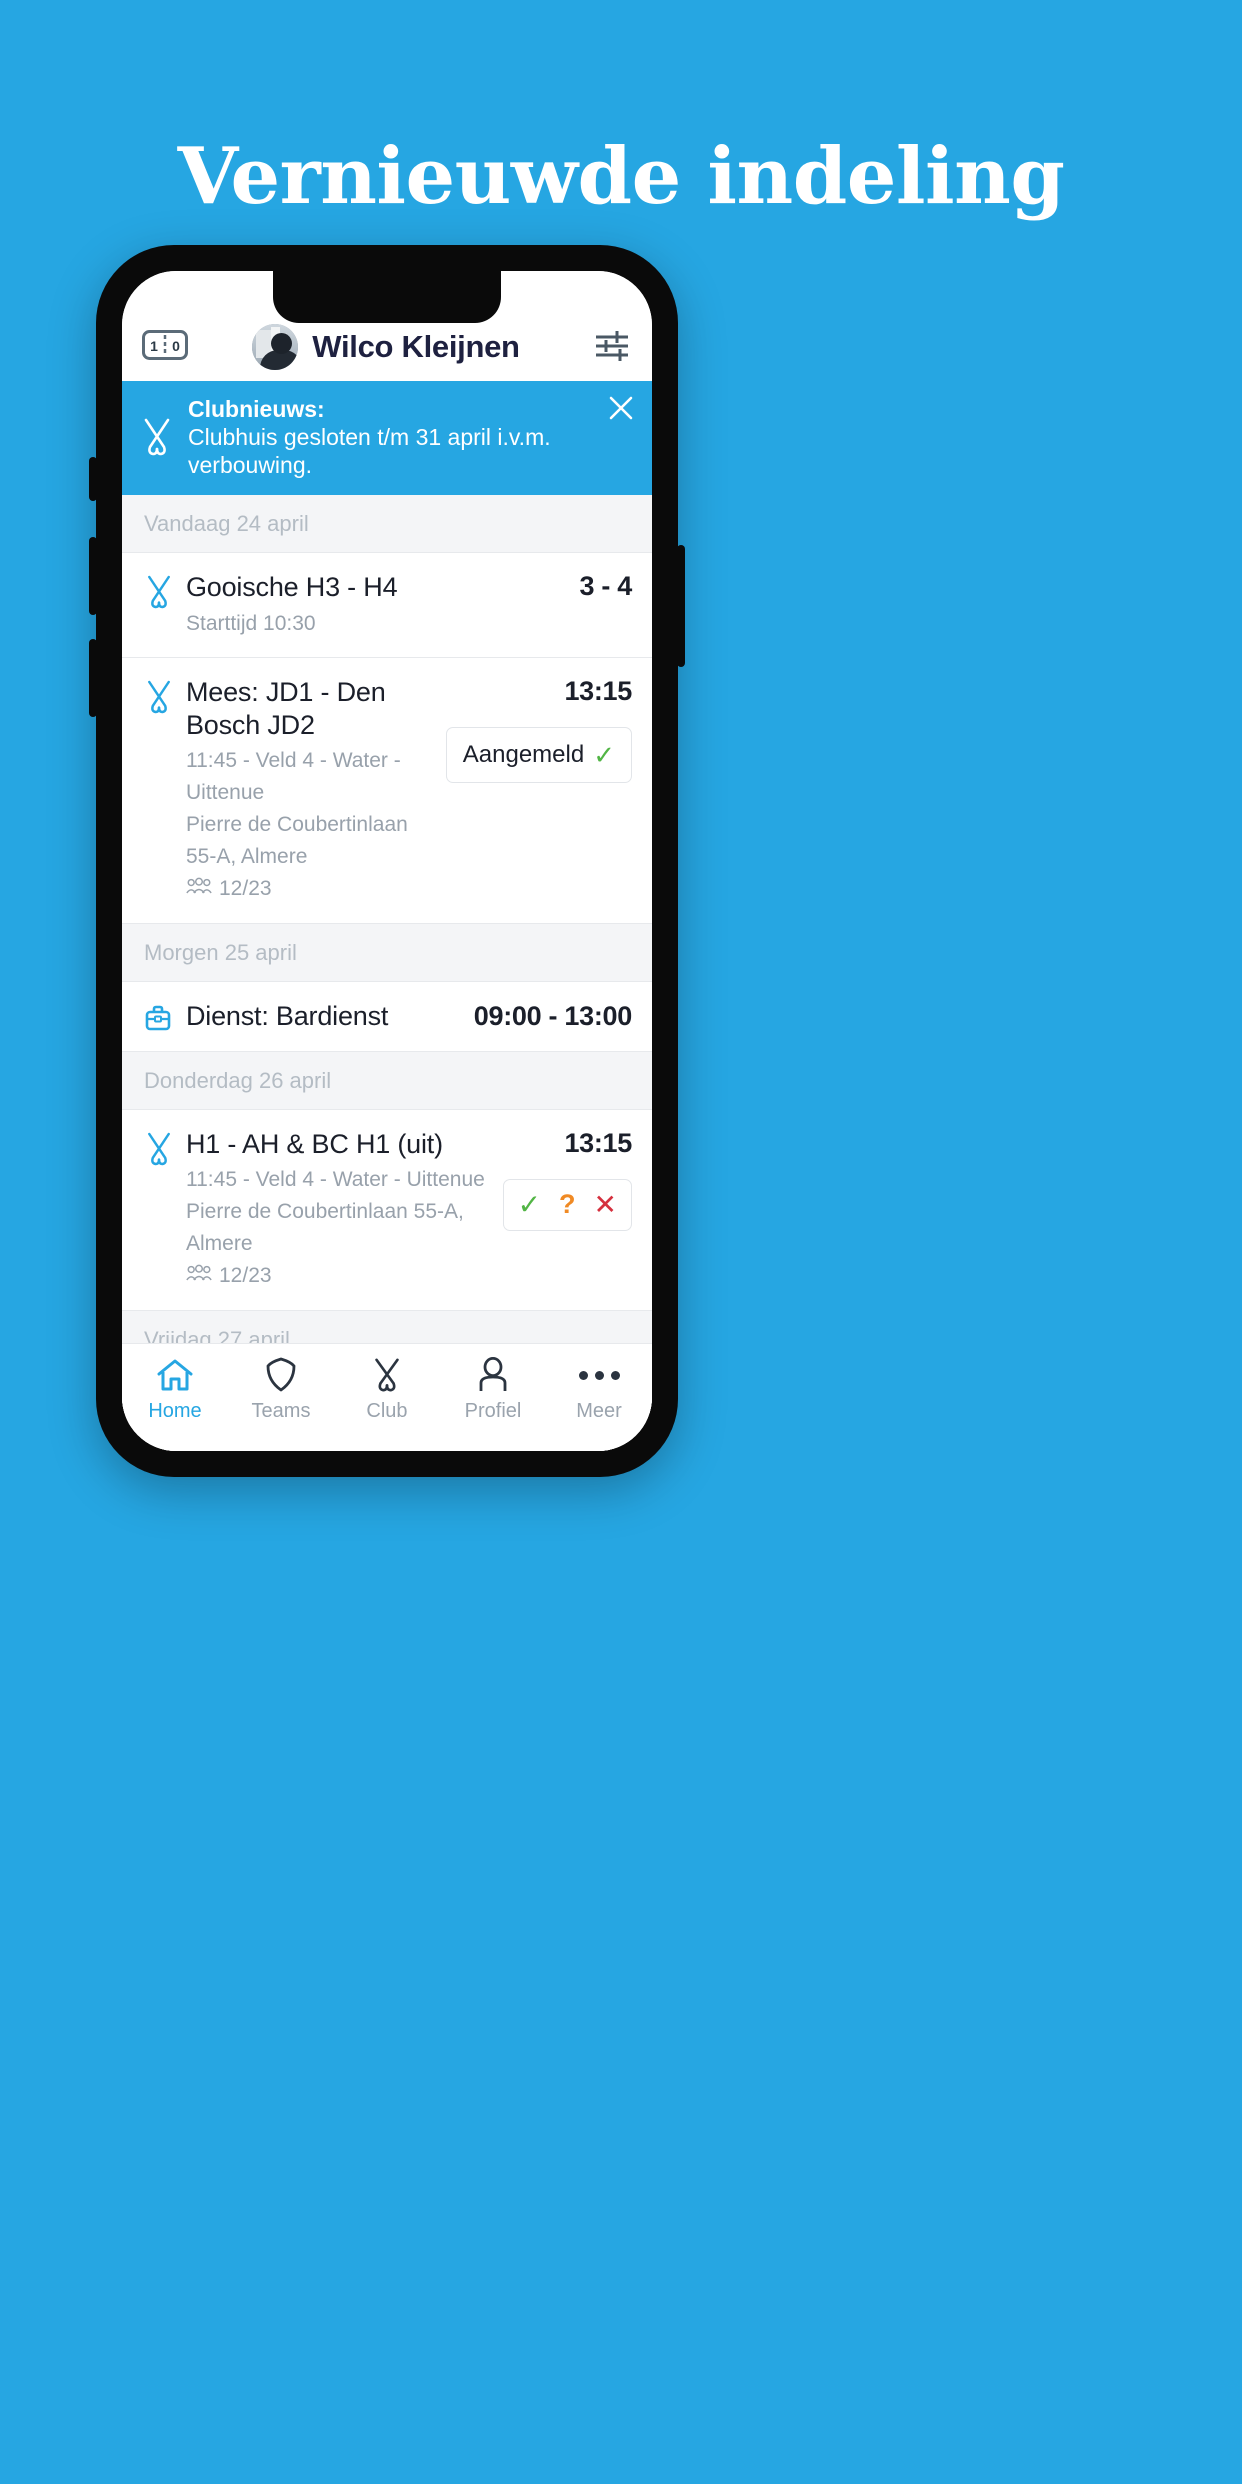 The width and height of the screenshot is (1242, 2484). I want to click on tab-label: Home, so click(175, 1411).